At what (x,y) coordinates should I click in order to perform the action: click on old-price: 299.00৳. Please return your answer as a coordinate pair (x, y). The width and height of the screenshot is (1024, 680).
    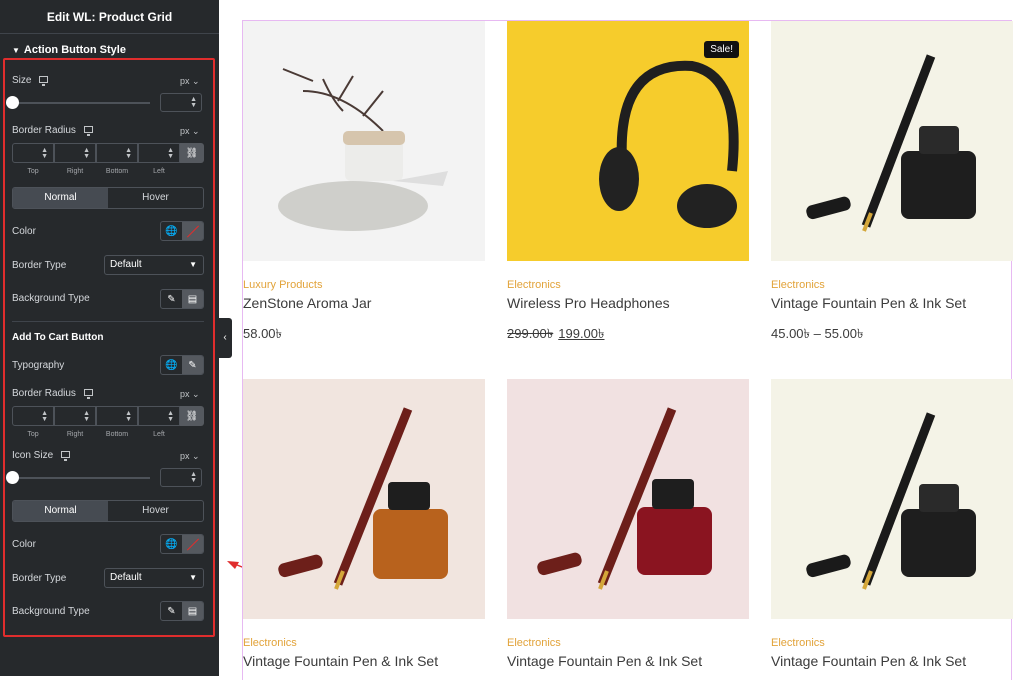
    Looking at the image, I should click on (530, 333).